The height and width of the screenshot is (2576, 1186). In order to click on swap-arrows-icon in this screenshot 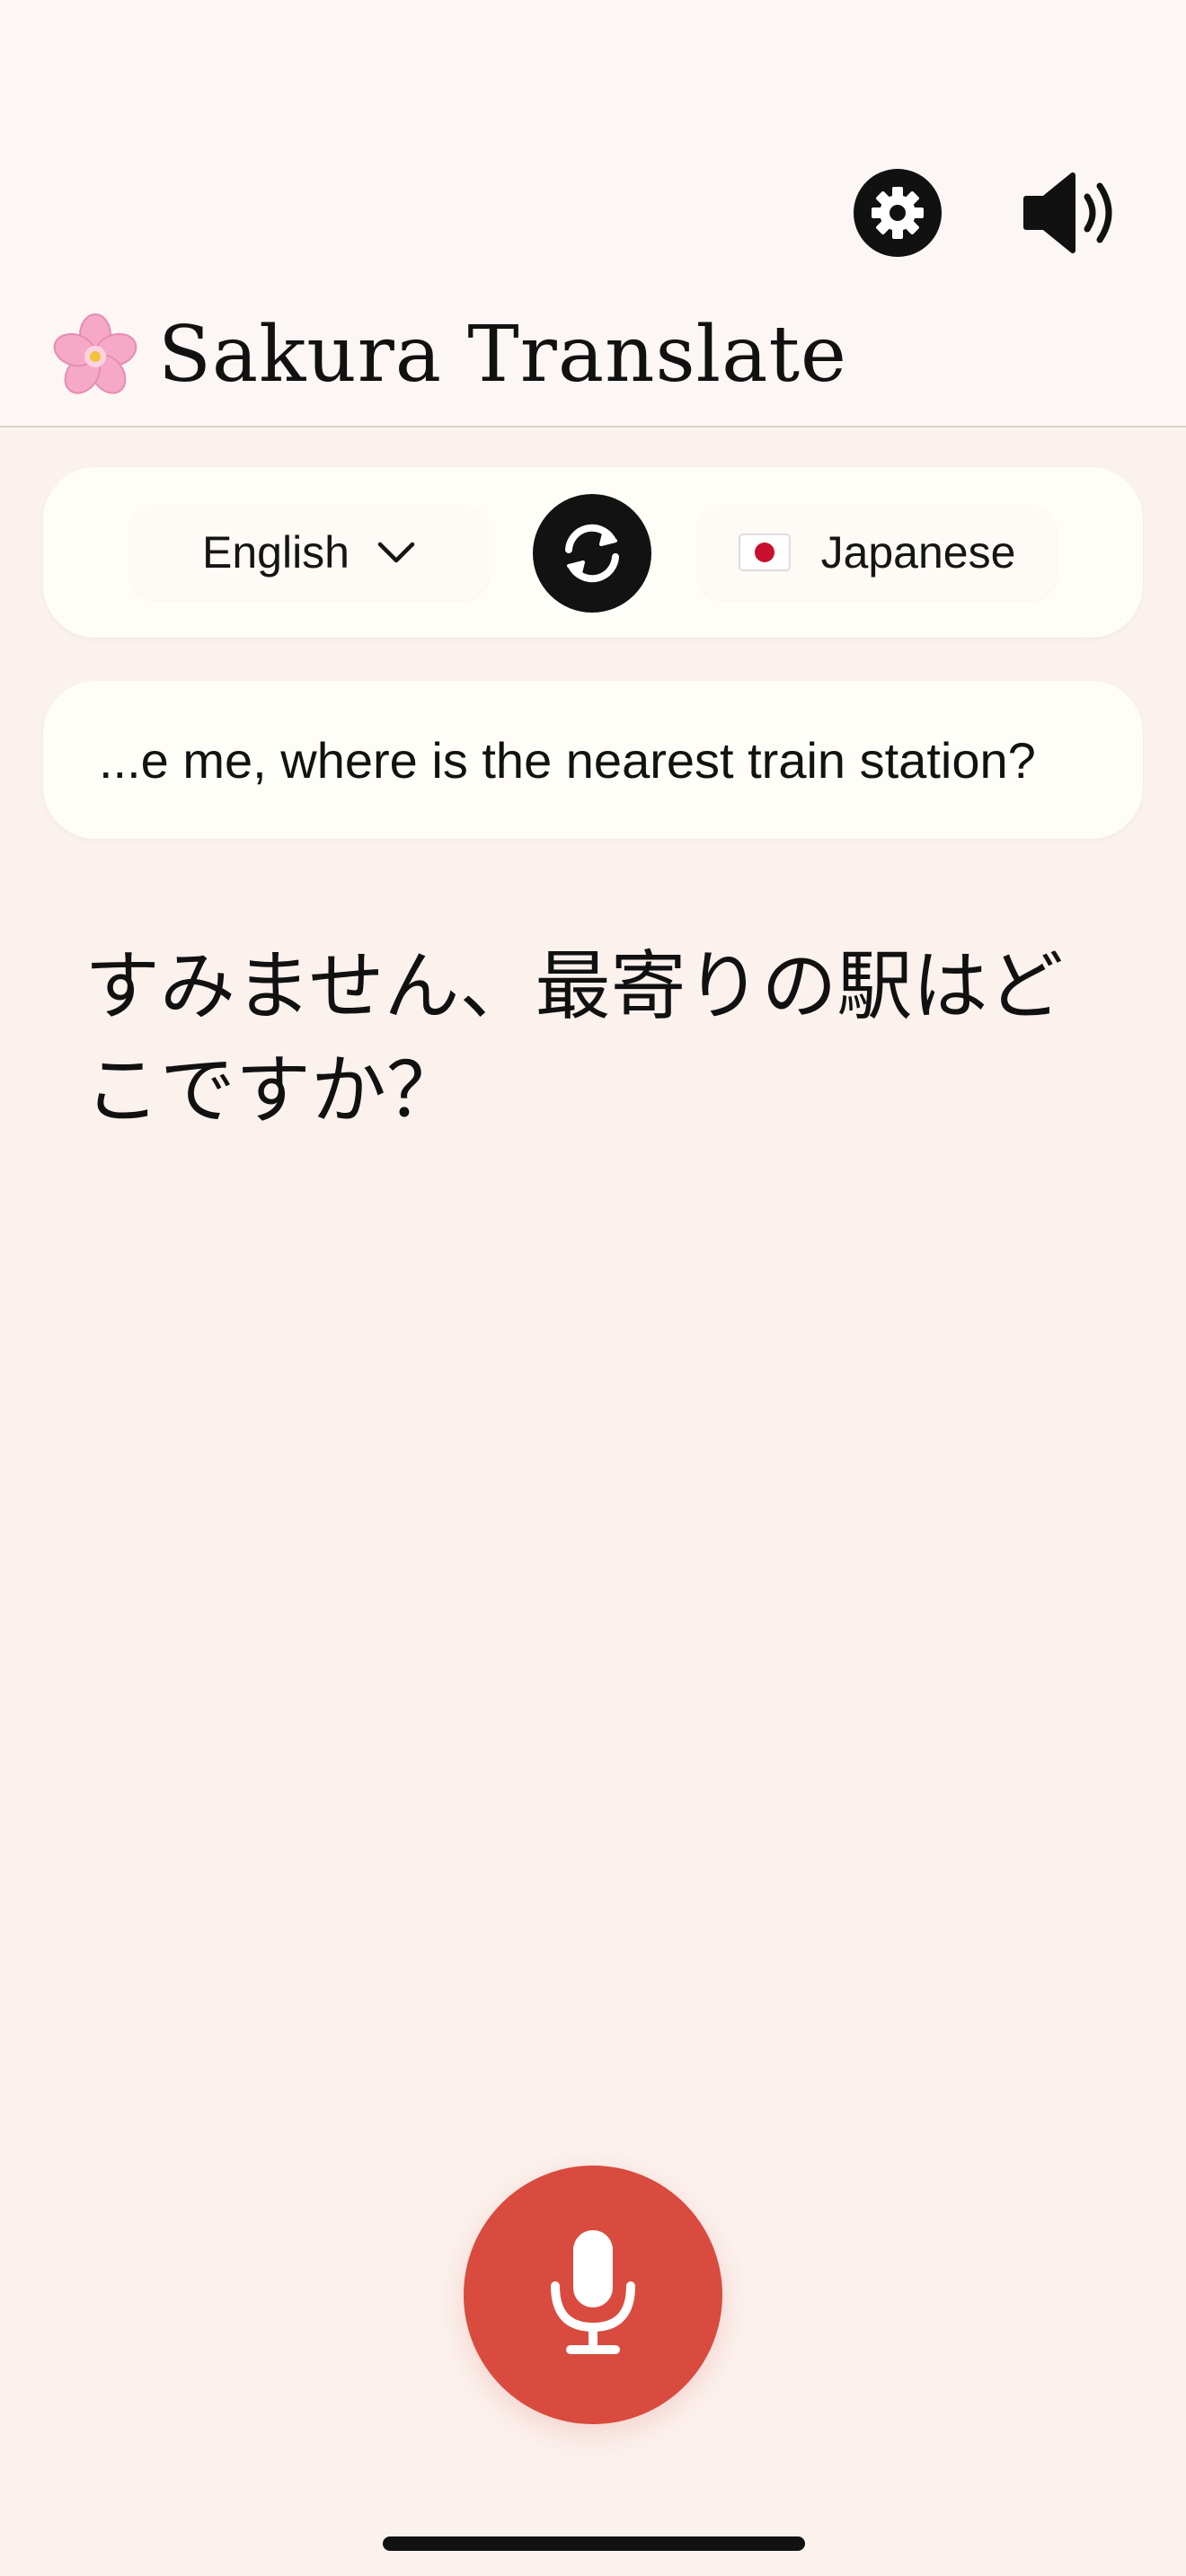, I will do `click(592, 553)`.